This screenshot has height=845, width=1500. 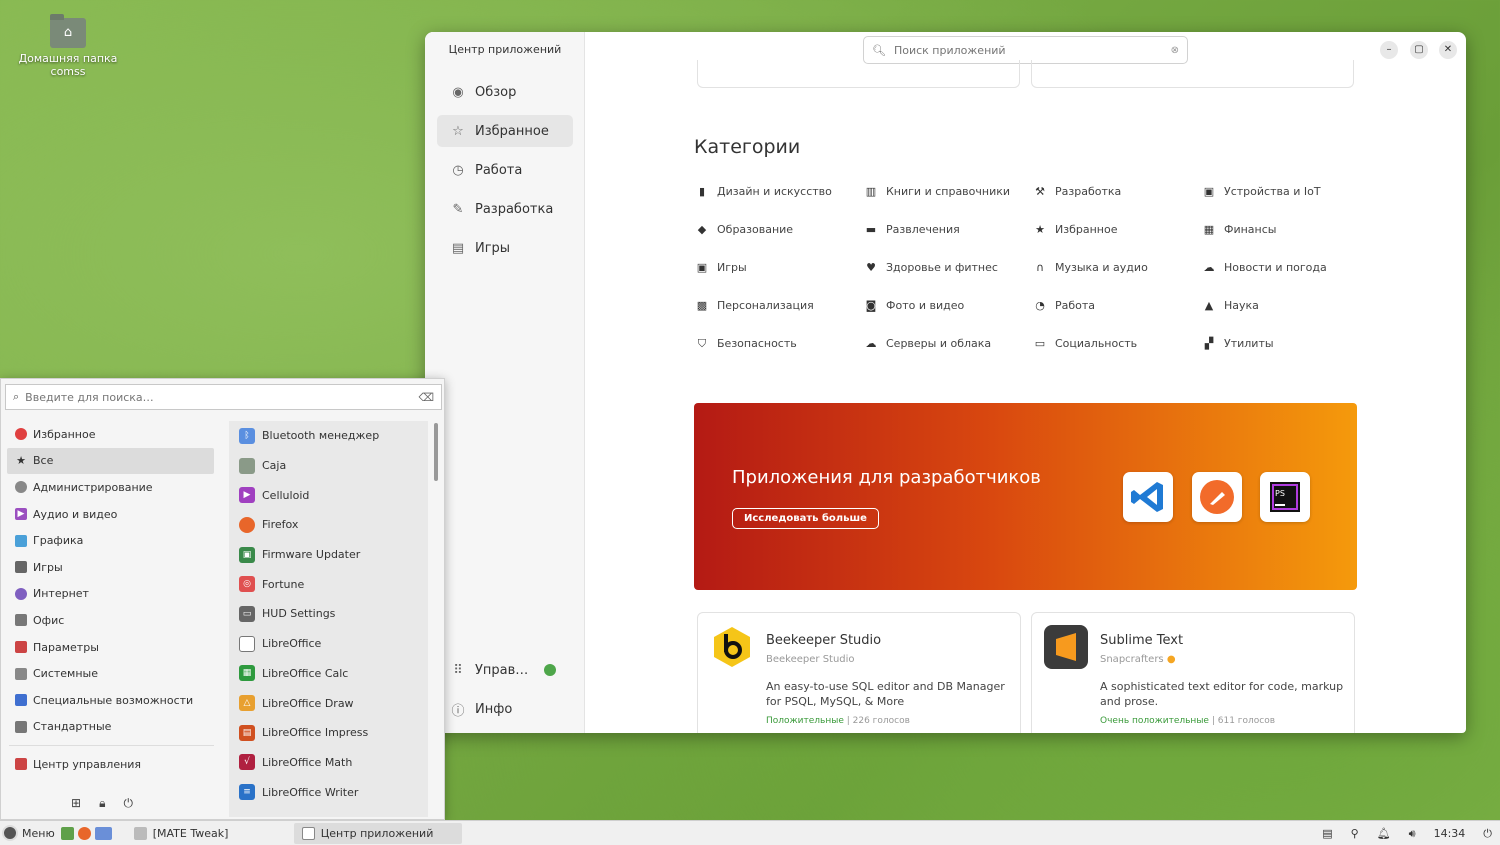 I want to click on globe-icon, so click(x=21, y=593).